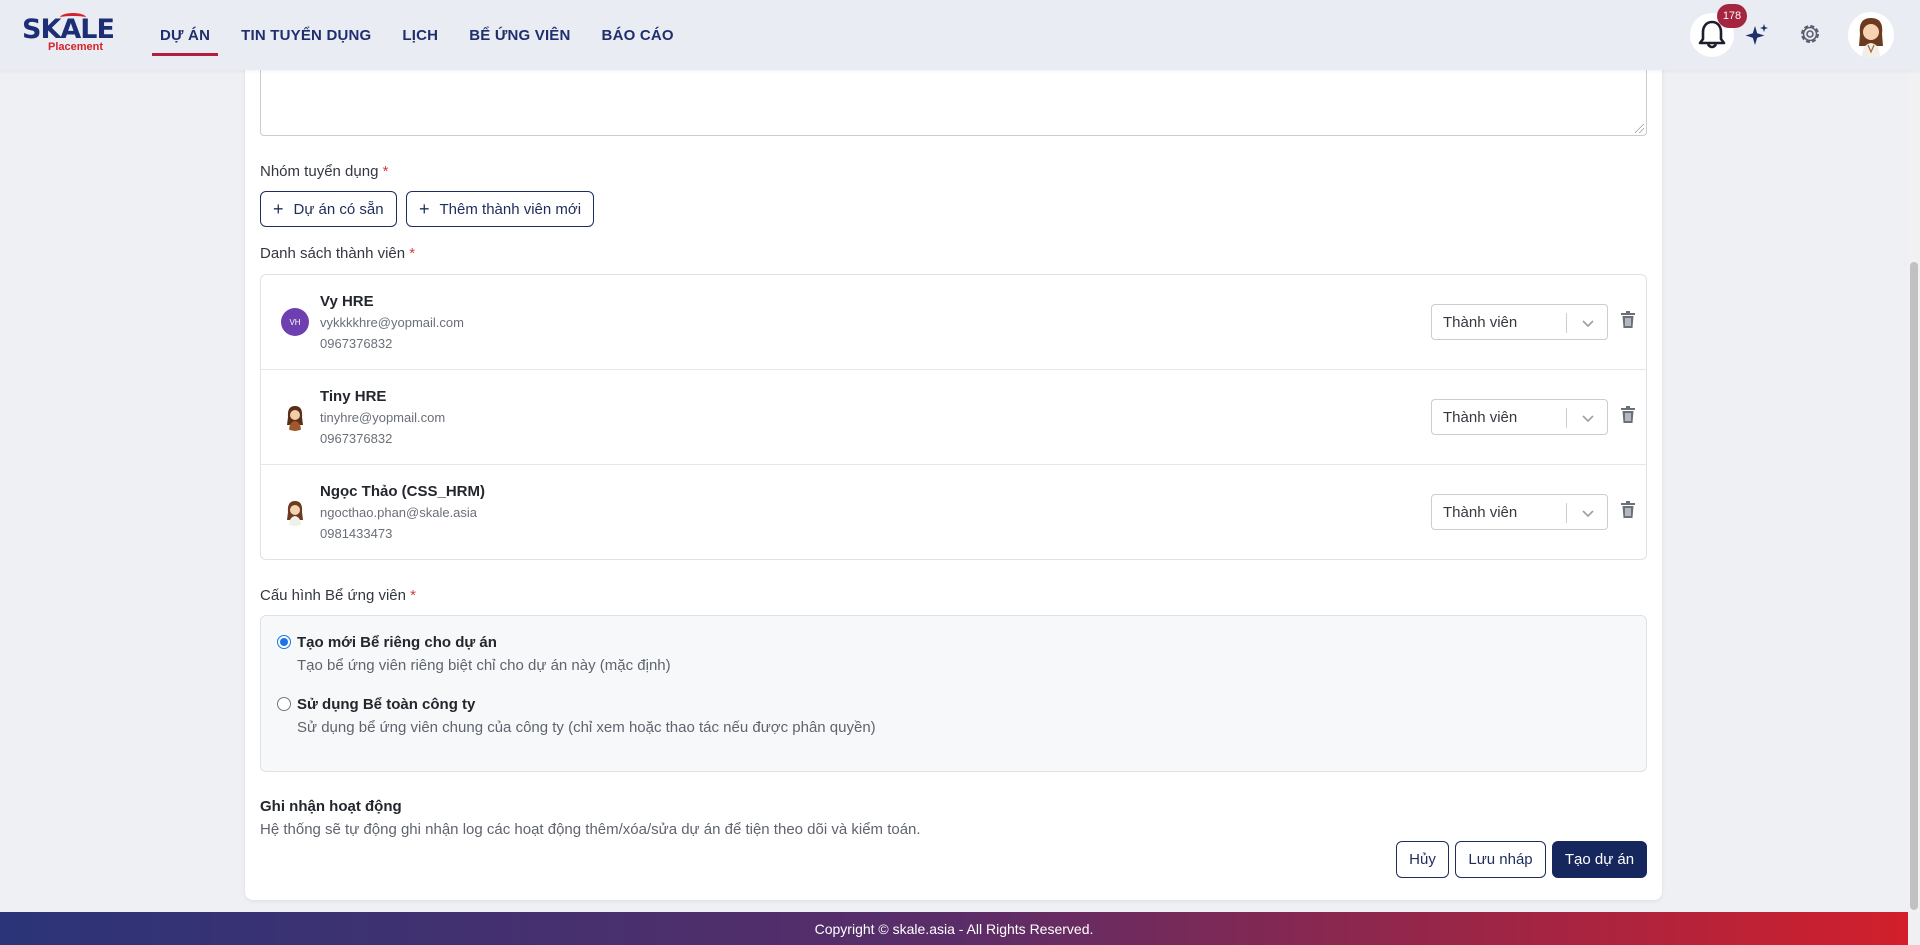 The width and height of the screenshot is (1920, 945). I want to click on nav-item-candidate-pool: BỂ ỨNG VIÊN, so click(519, 35).